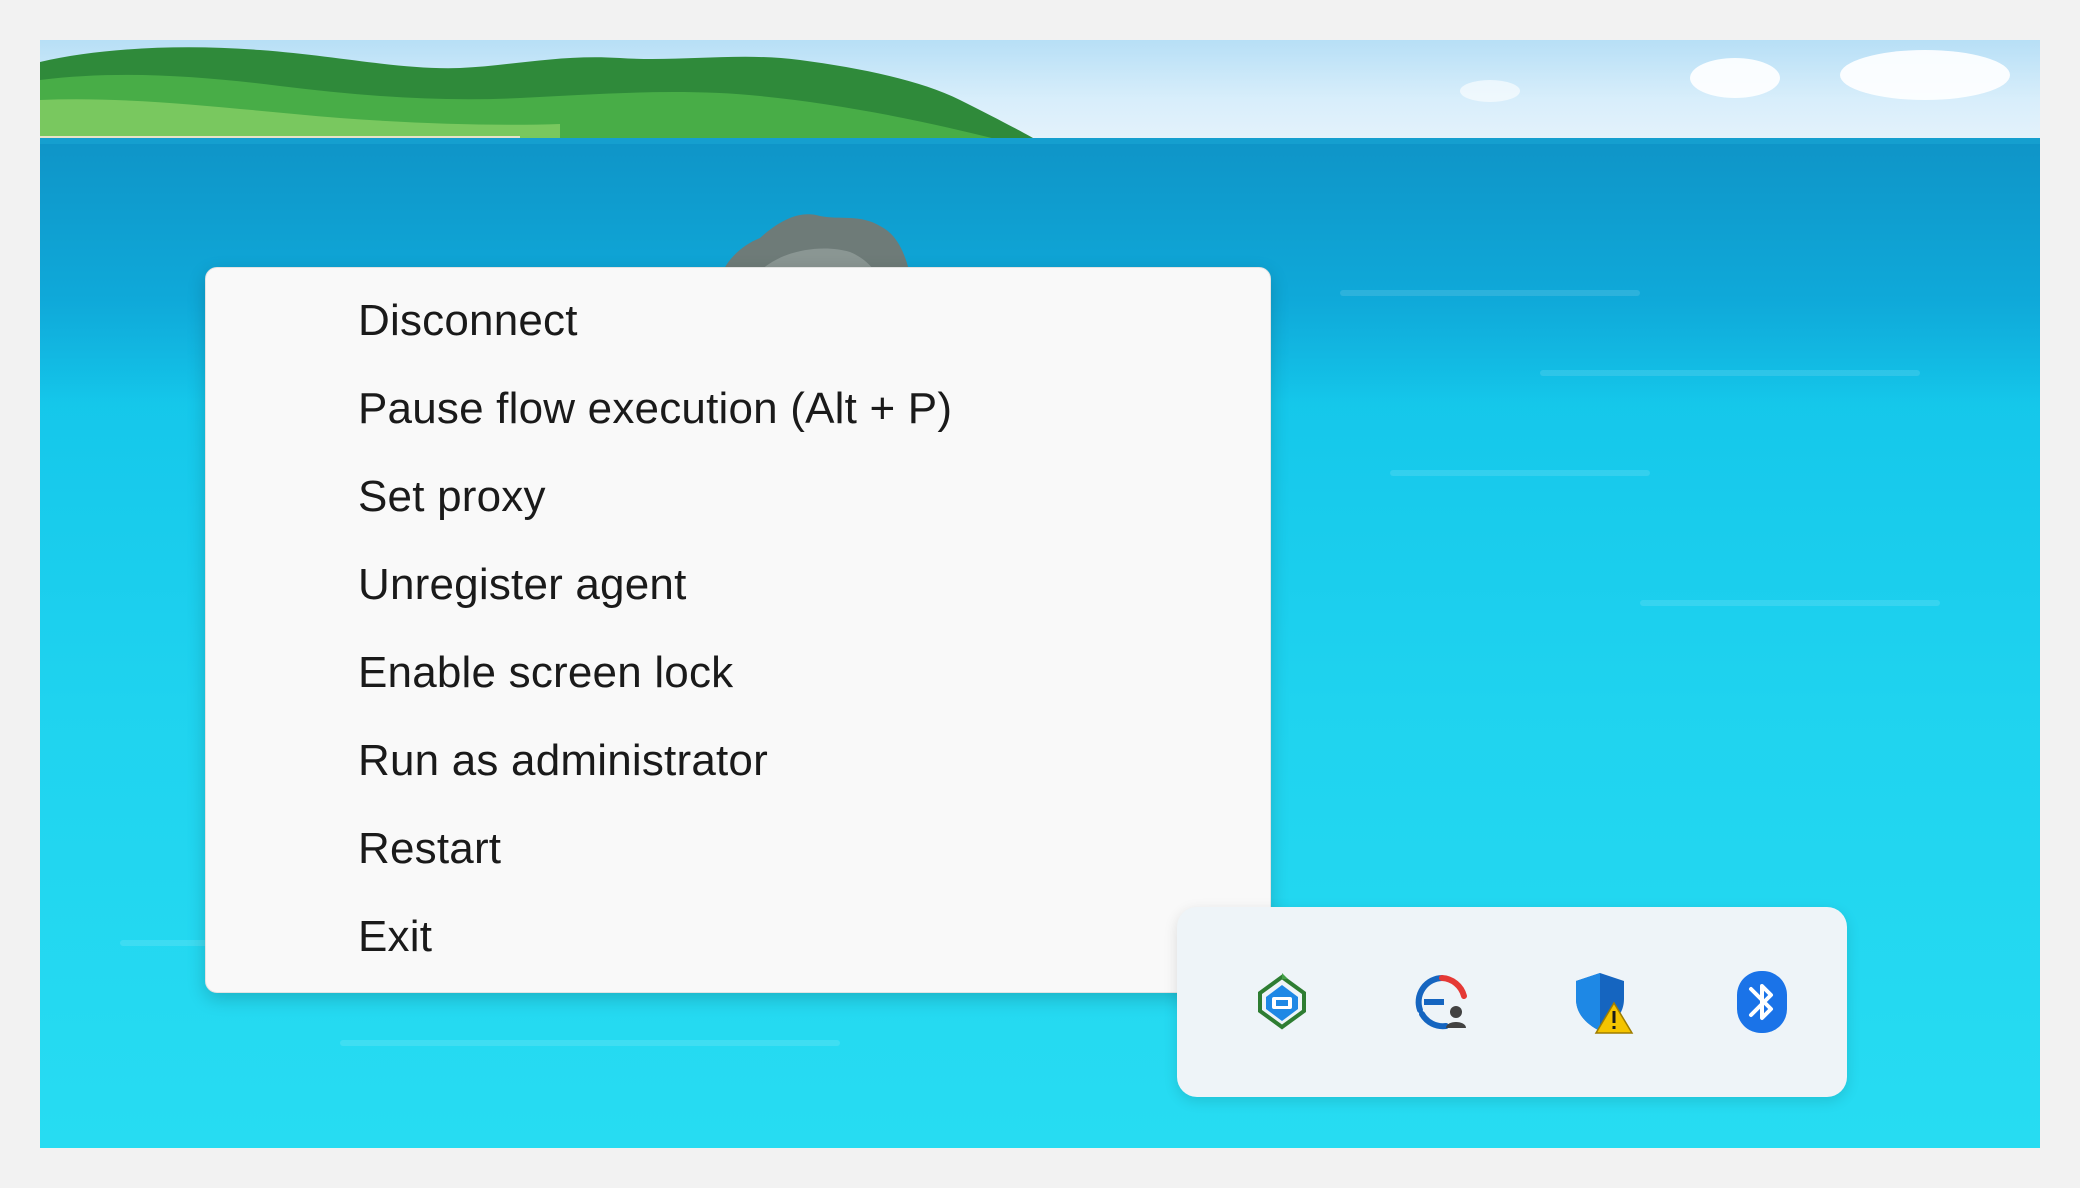  I want to click on bluetooth-icon, so click(1762, 1002).